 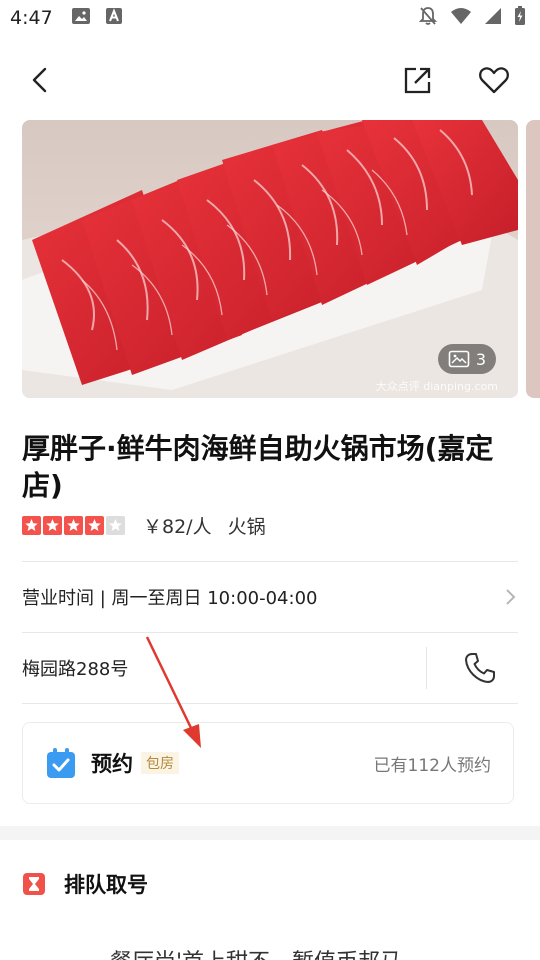 What do you see at coordinates (61, 763) in the screenshot?
I see `calendar-check-icon` at bounding box center [61, 763].